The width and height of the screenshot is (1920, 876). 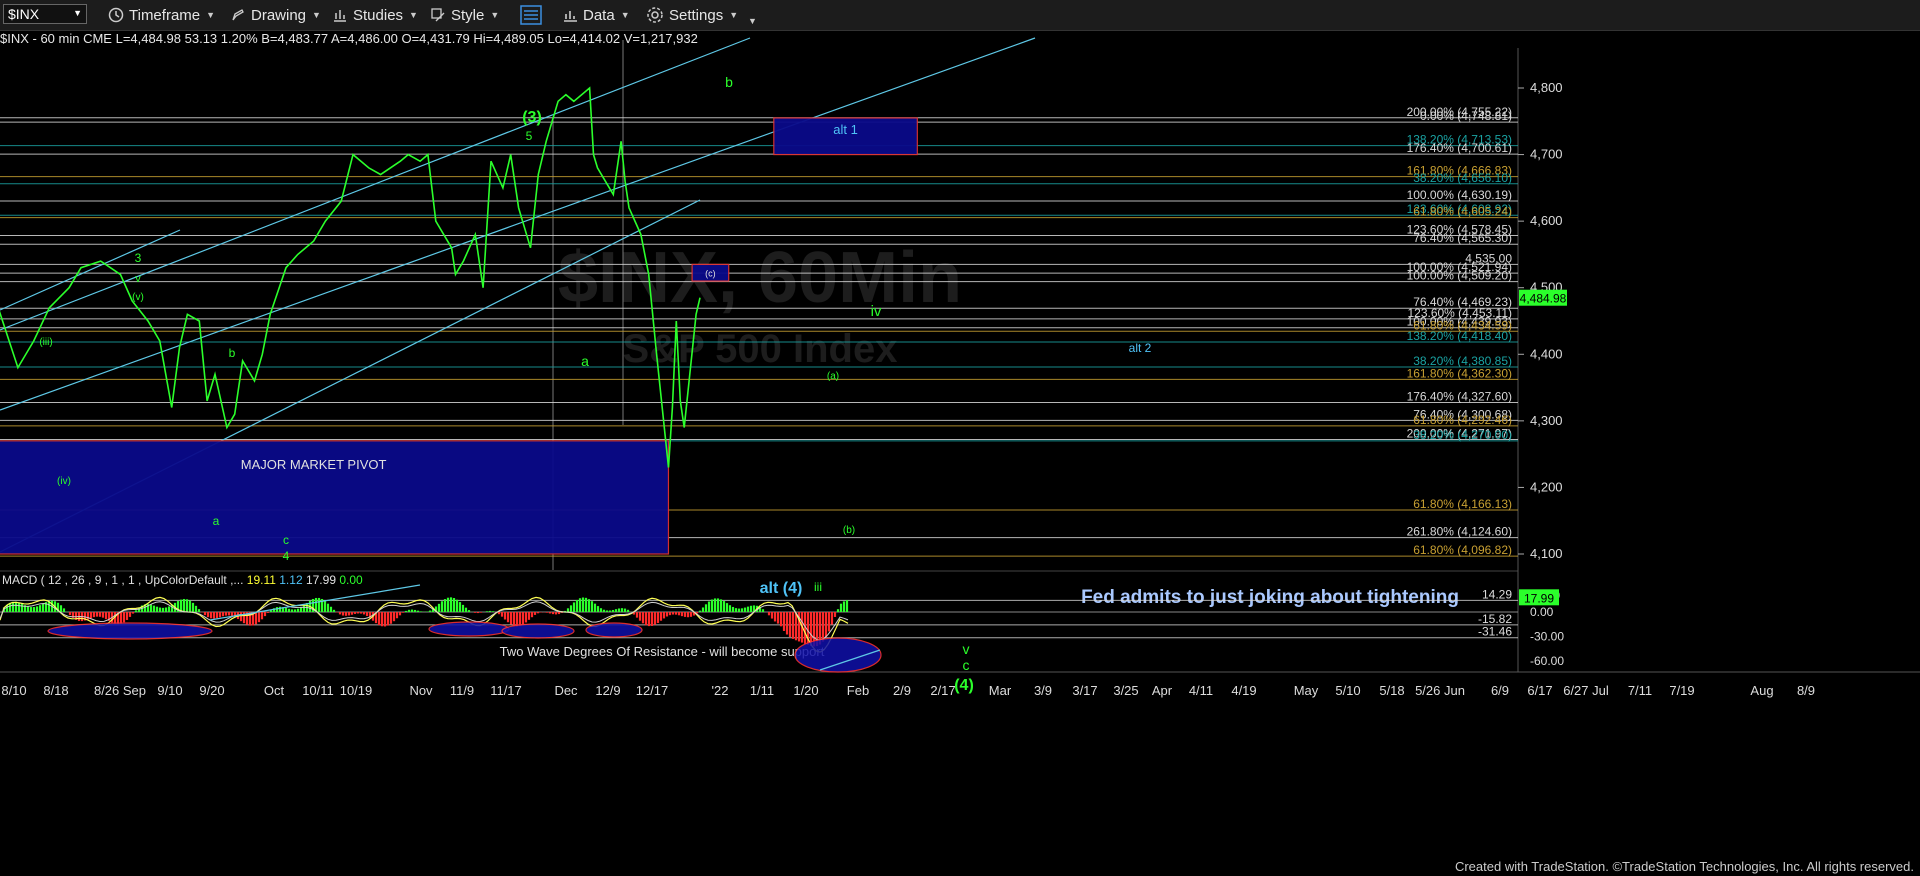 I want to click on chart-annotation: (iv), so click(x=64, y=481).